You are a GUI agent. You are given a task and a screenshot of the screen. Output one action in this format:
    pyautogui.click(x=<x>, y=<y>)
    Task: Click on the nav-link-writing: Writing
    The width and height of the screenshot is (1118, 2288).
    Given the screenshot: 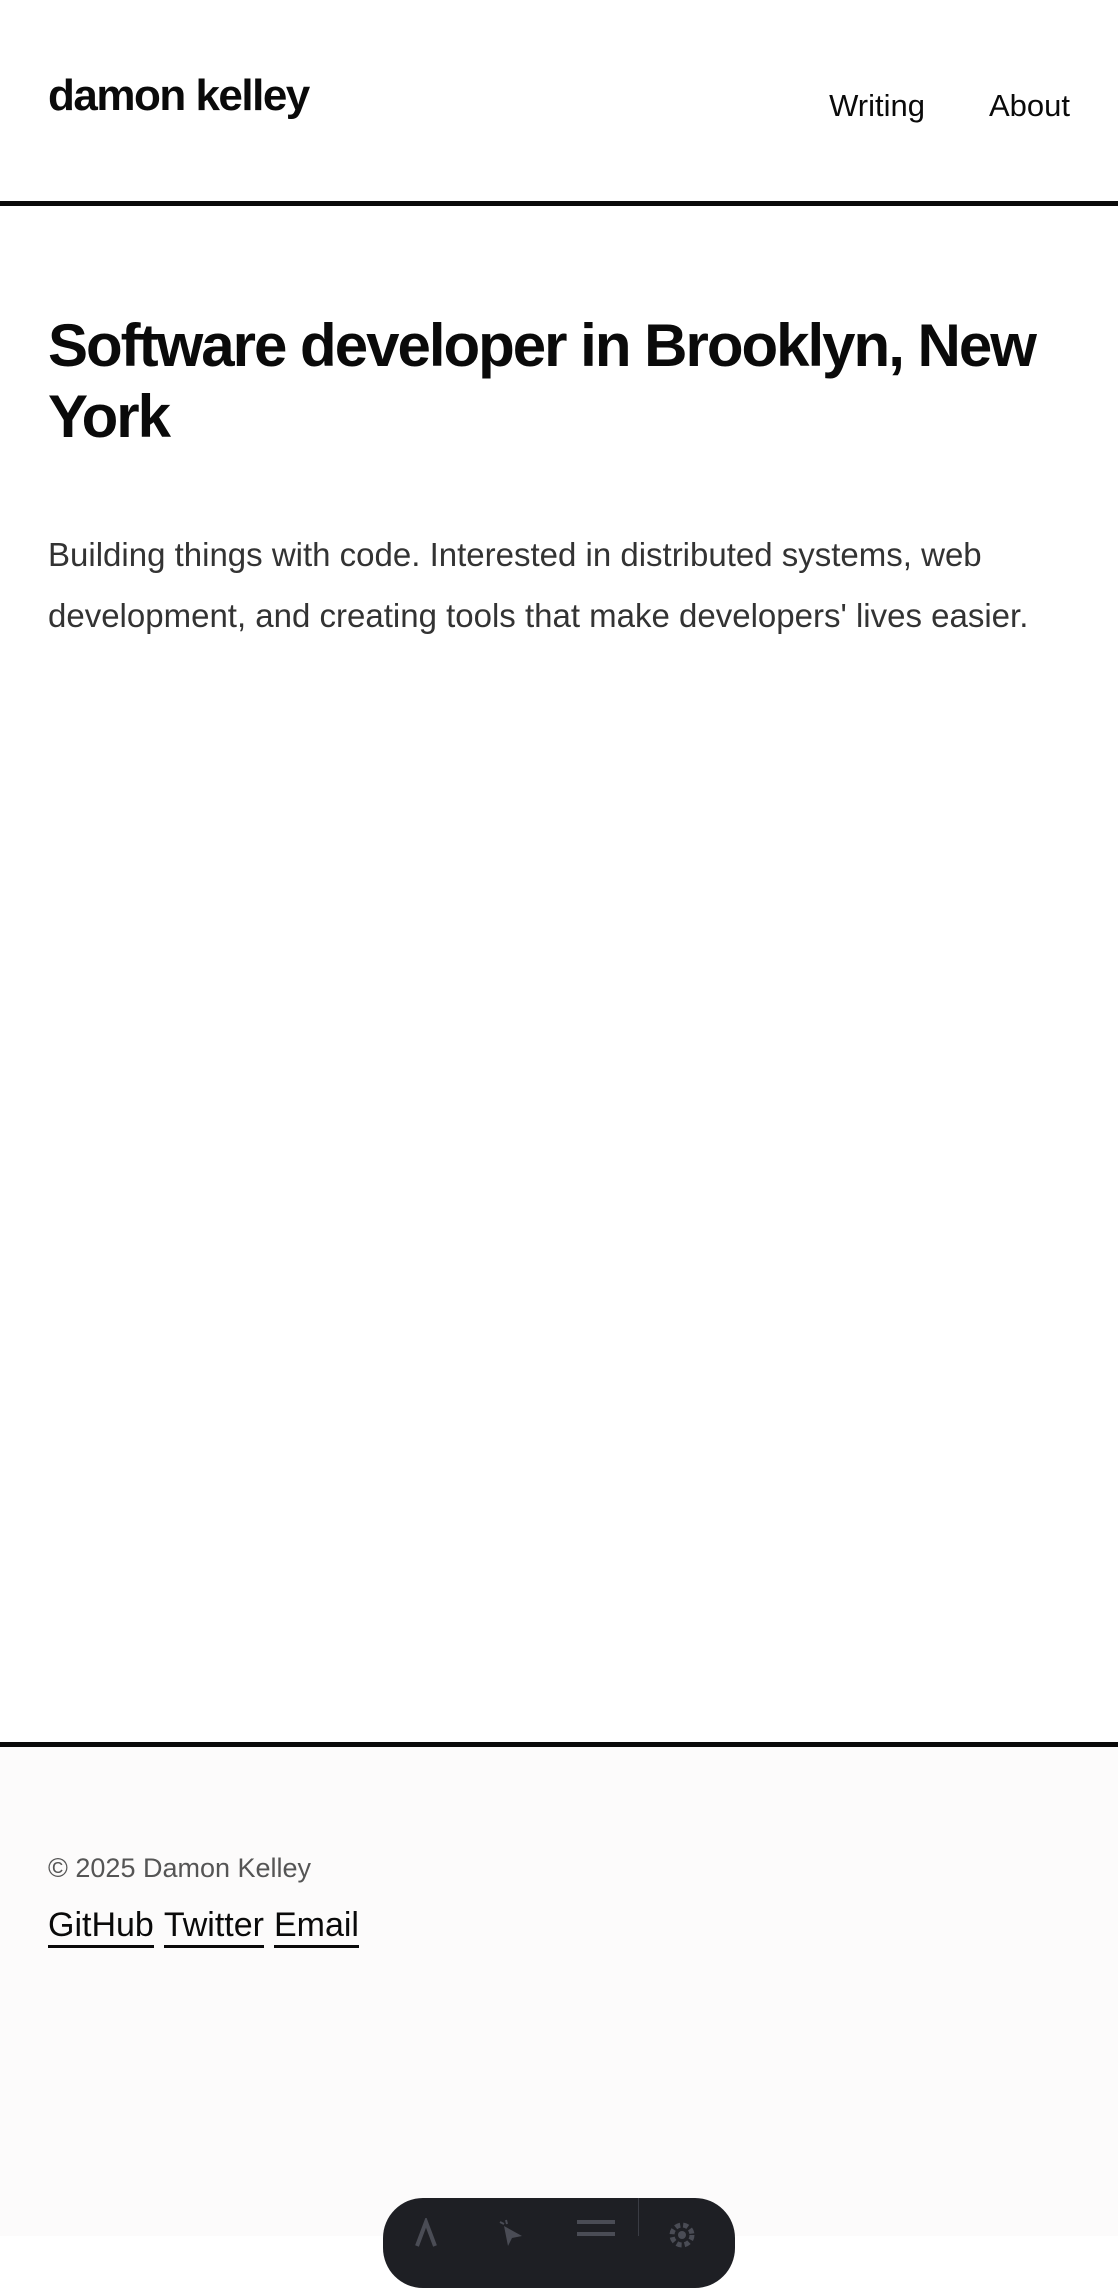 What is the action you would take?
    pyautogui.click(x=877, y=105)
    